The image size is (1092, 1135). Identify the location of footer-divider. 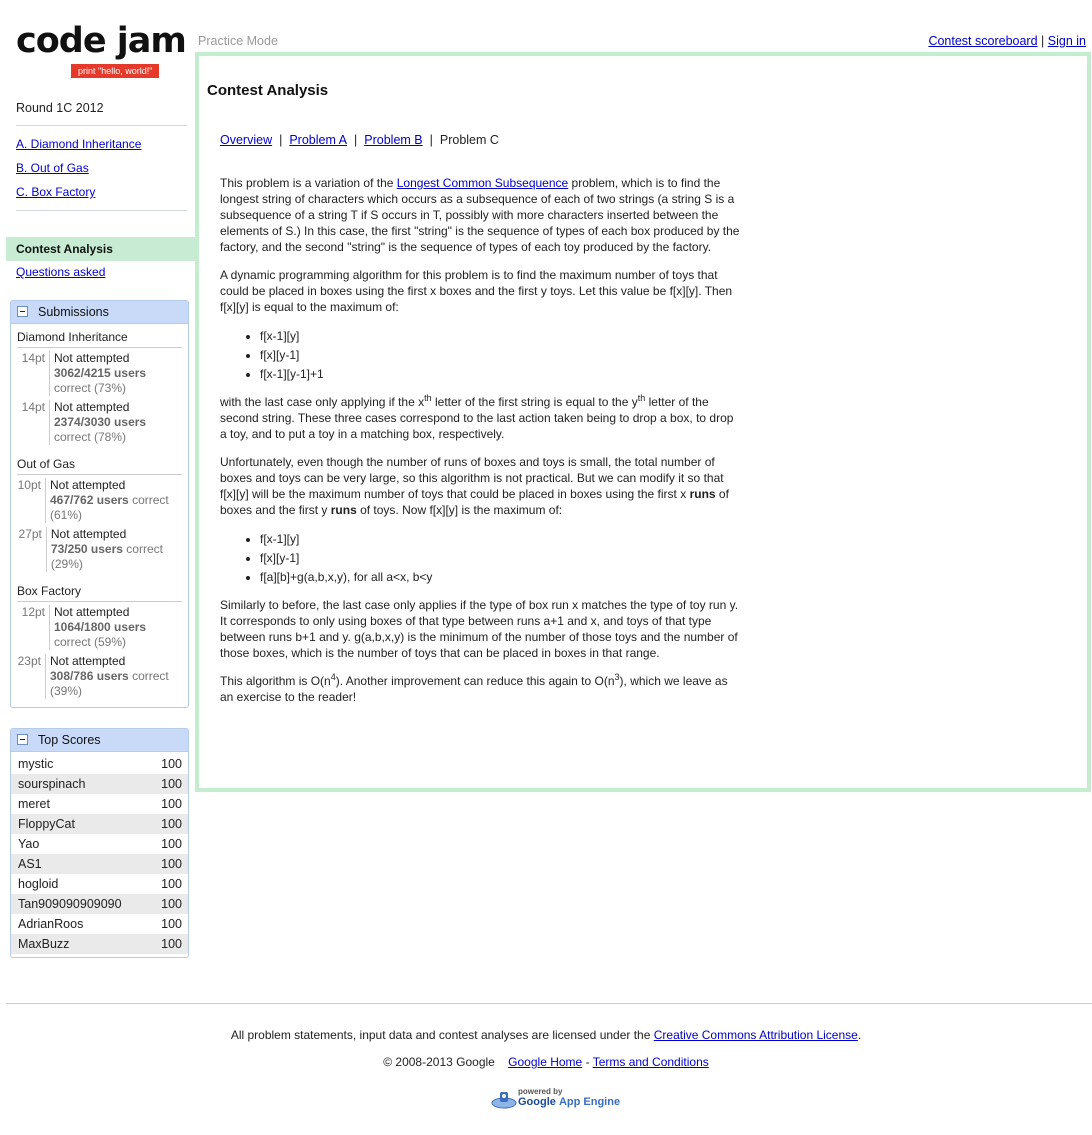
(549, 1003).